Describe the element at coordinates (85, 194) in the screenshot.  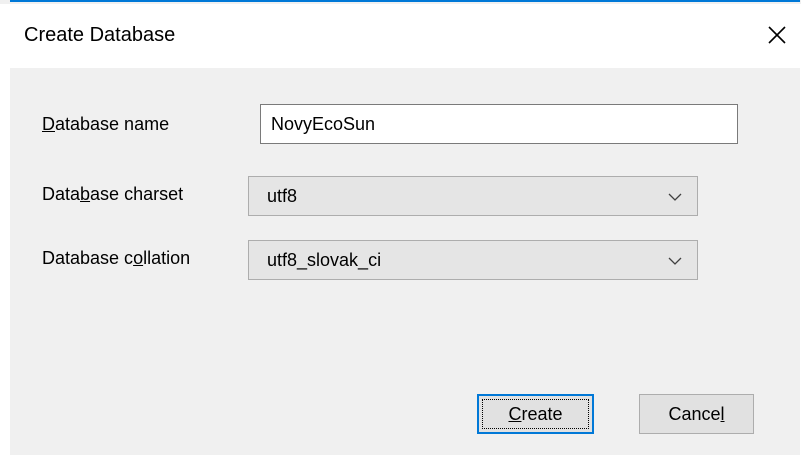
I see `database-charset-label-mnemonic: b` at that location.